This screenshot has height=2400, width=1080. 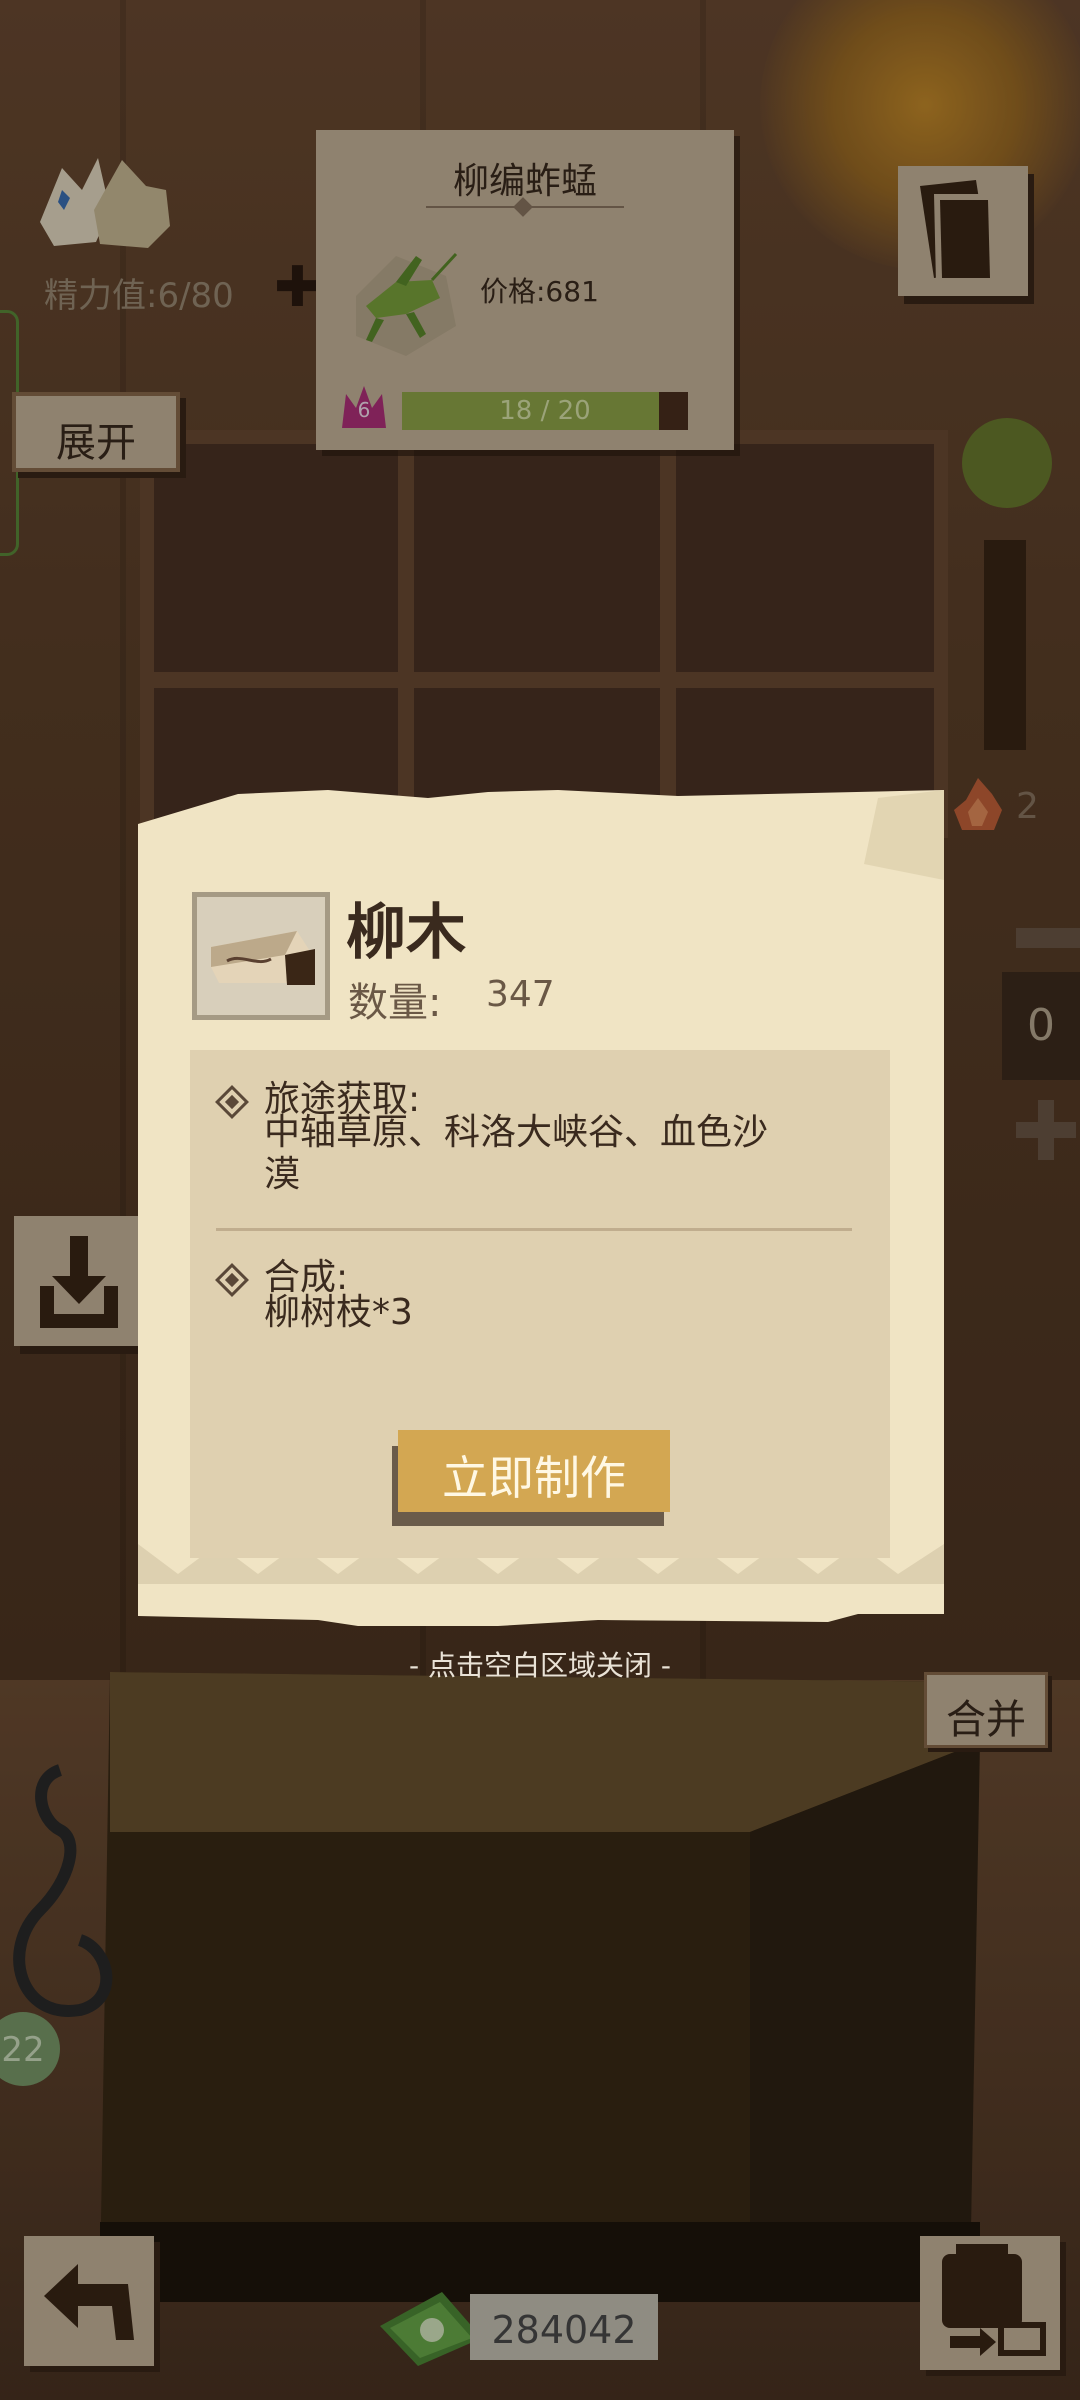 I want to click on make-button-face: 立即制作, so click(x=534, y=1471).